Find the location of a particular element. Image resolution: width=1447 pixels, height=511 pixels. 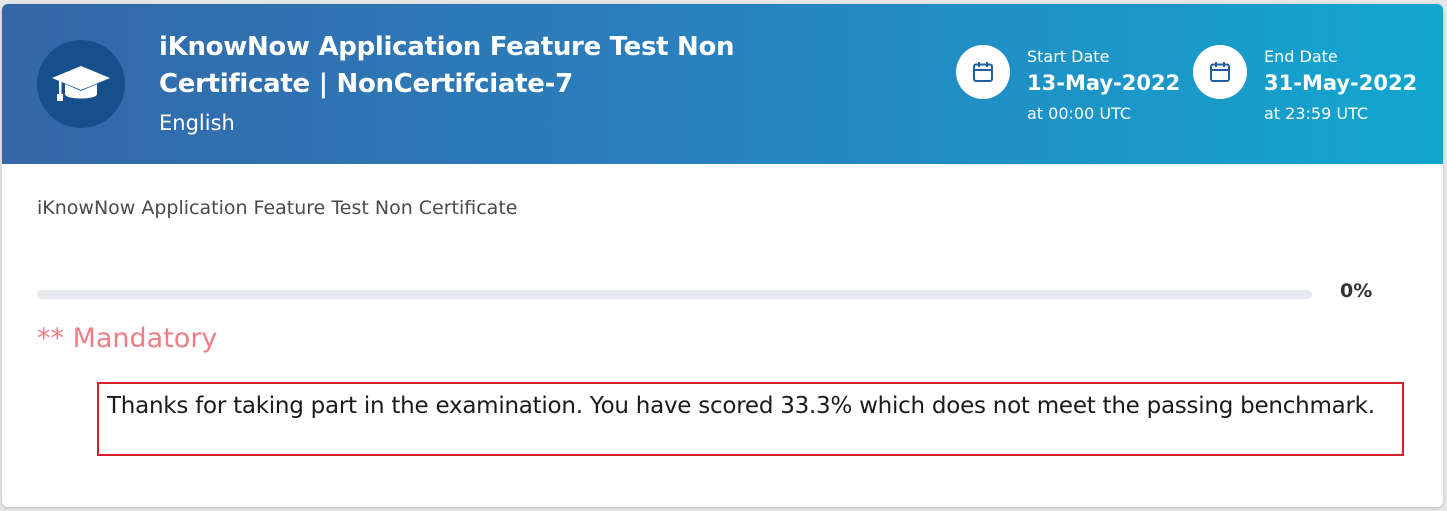

start-date-label: Start Date is located at coordinates (1068, 56).